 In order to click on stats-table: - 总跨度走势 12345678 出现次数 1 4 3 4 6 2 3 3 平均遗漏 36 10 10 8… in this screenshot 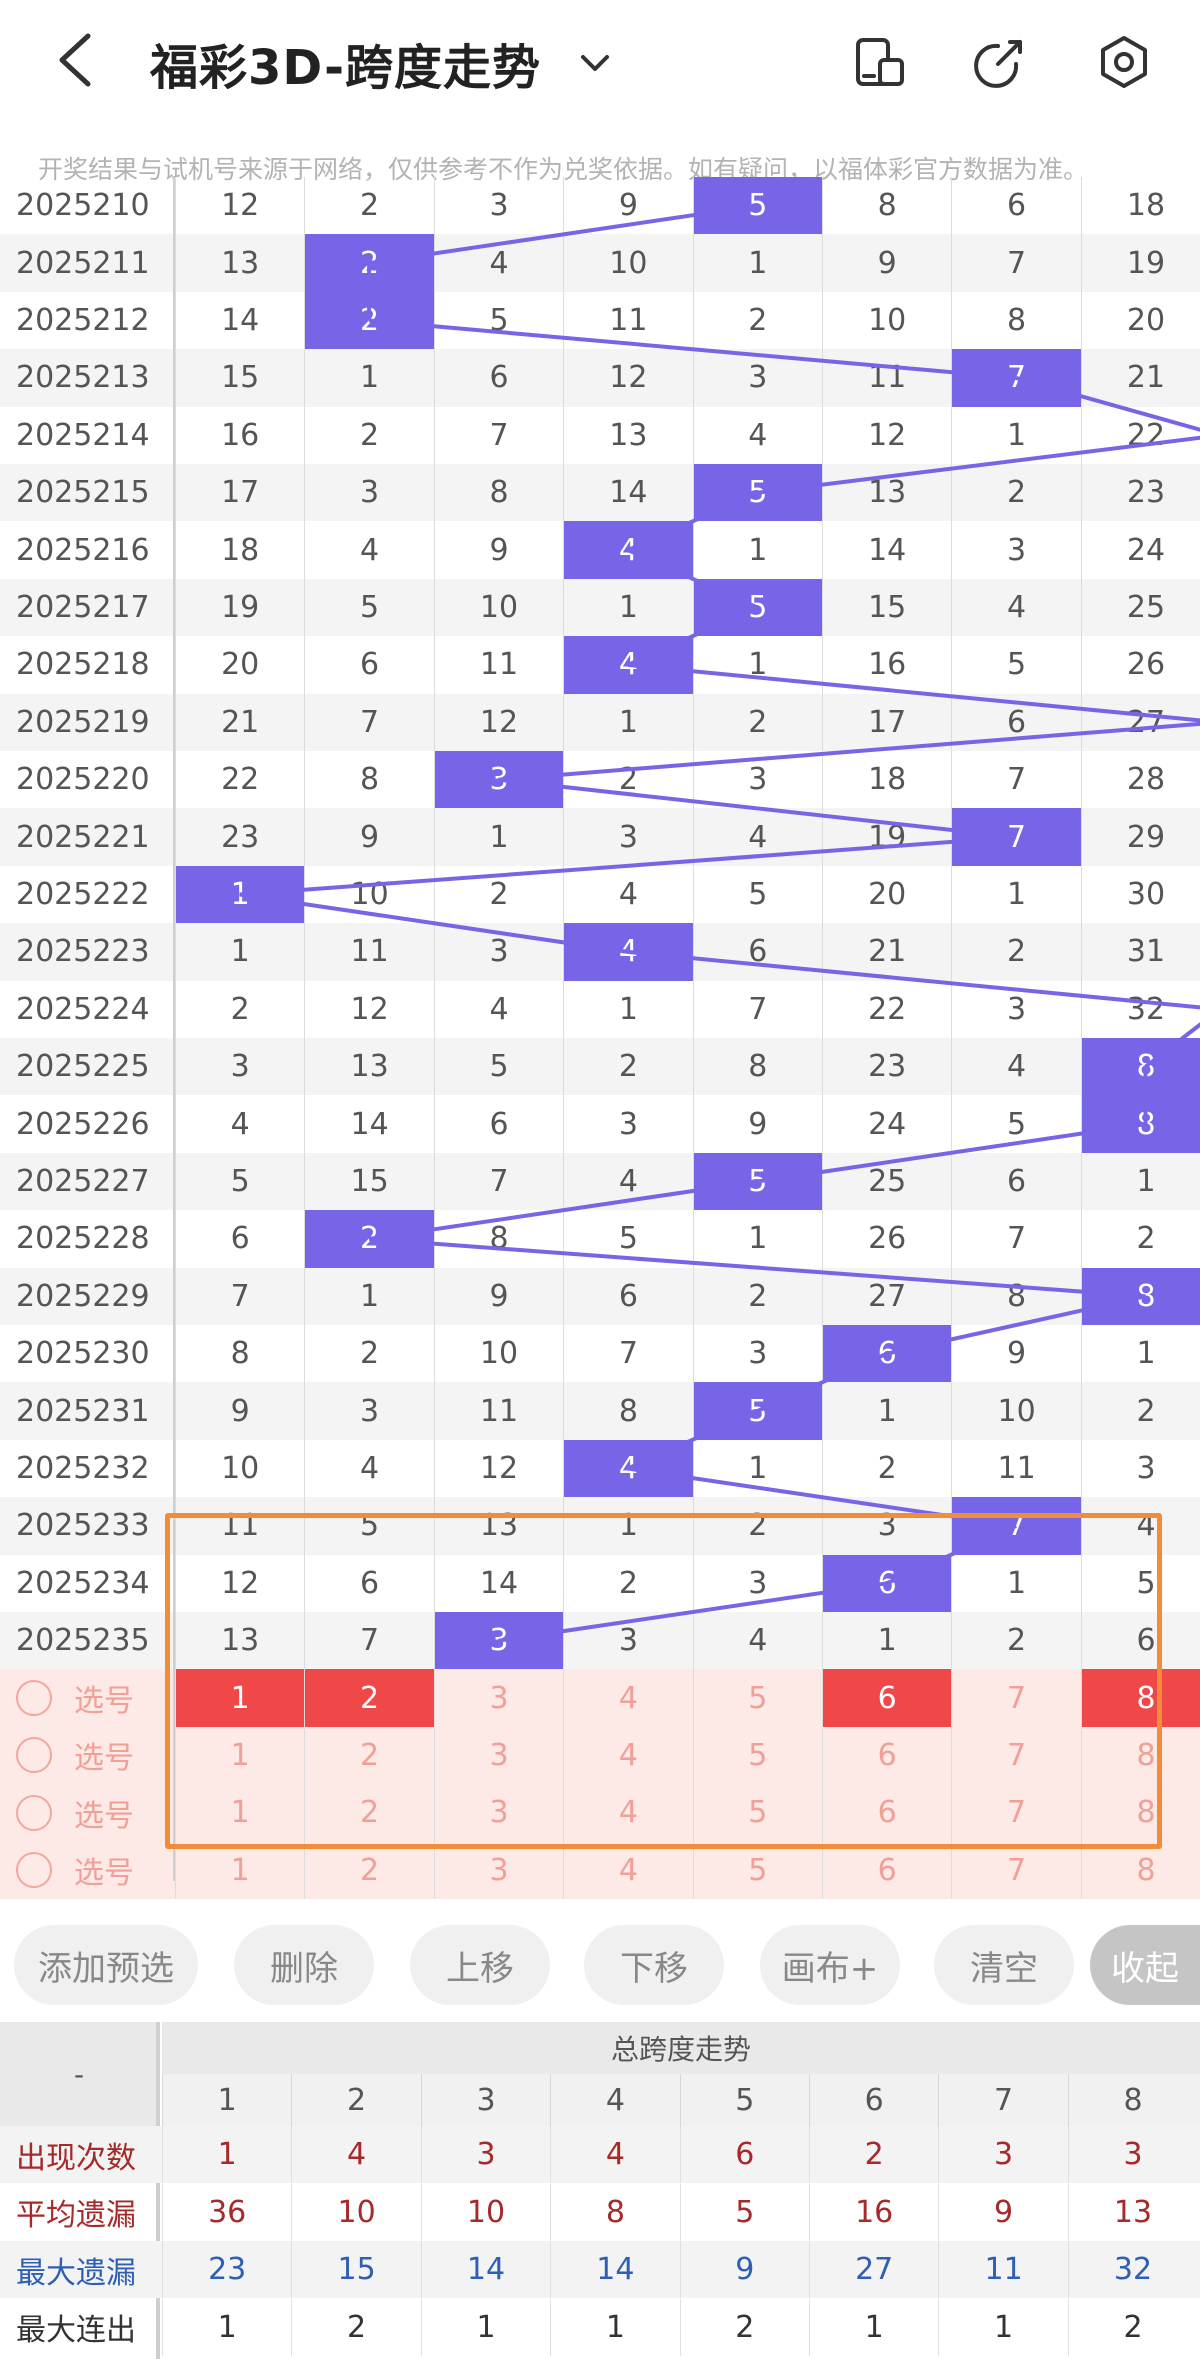, I will do `click(600, 2190)`.